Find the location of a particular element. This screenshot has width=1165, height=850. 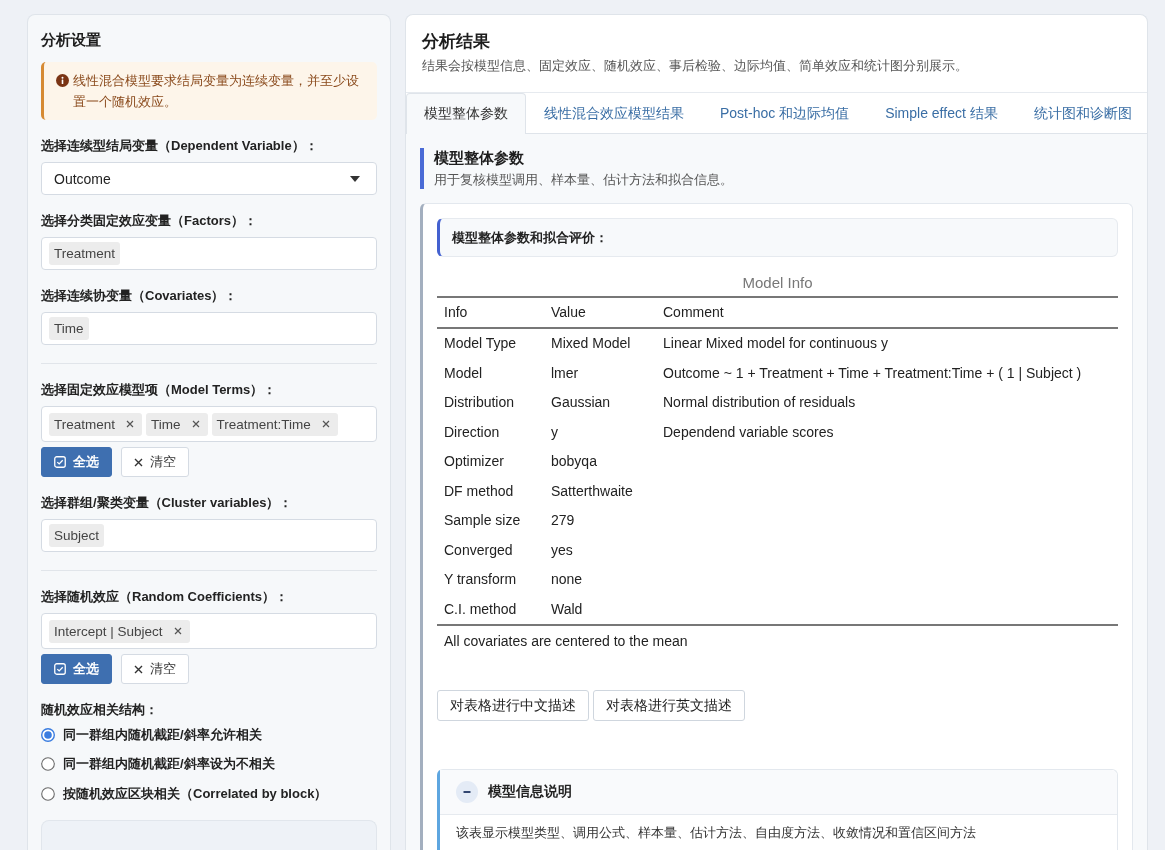

radio-label: 同一群组内随机截距/斜率允许相关 is located at coordinates (162, 734).